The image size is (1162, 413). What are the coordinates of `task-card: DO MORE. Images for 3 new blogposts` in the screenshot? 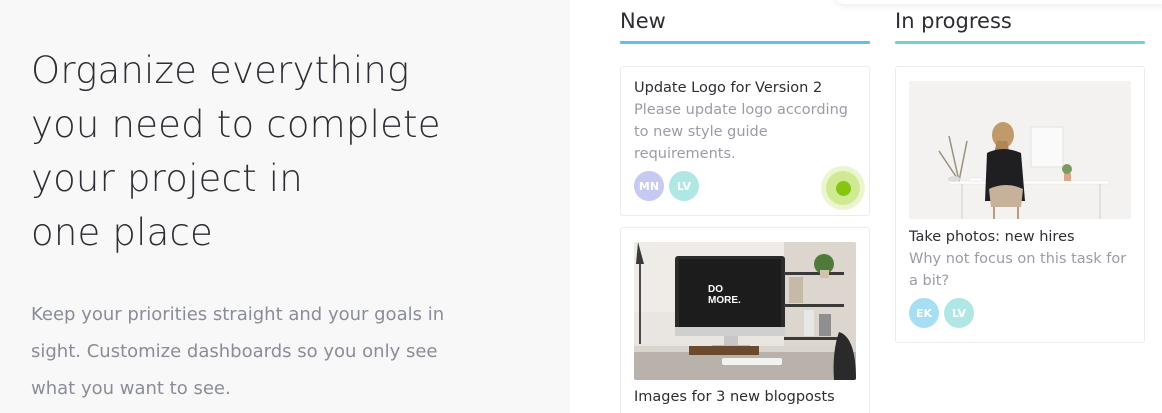 It's located at (745, 320).